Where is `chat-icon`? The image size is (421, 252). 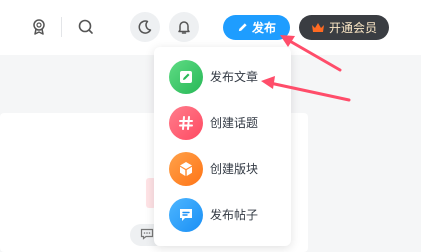
chat-icon is located at coordinates (186, 215).